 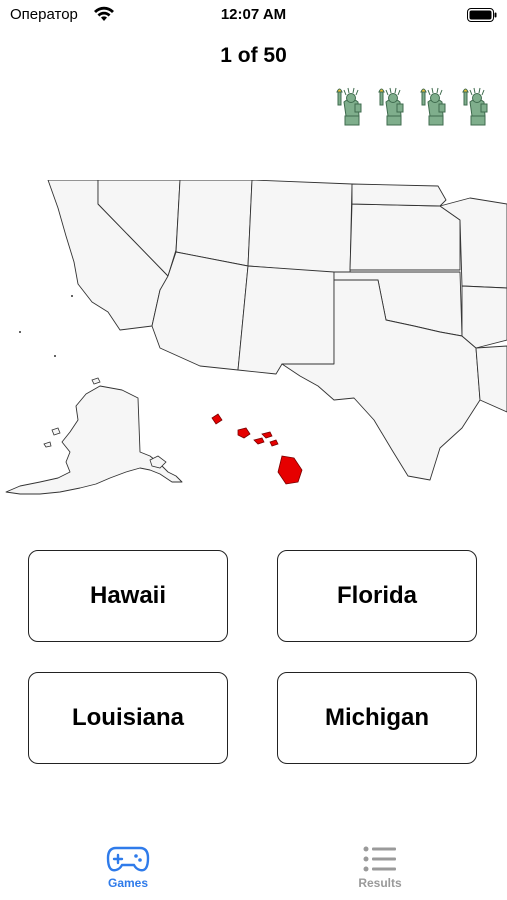 I want to click on tab-games: Games, so click(x=128, y=865).